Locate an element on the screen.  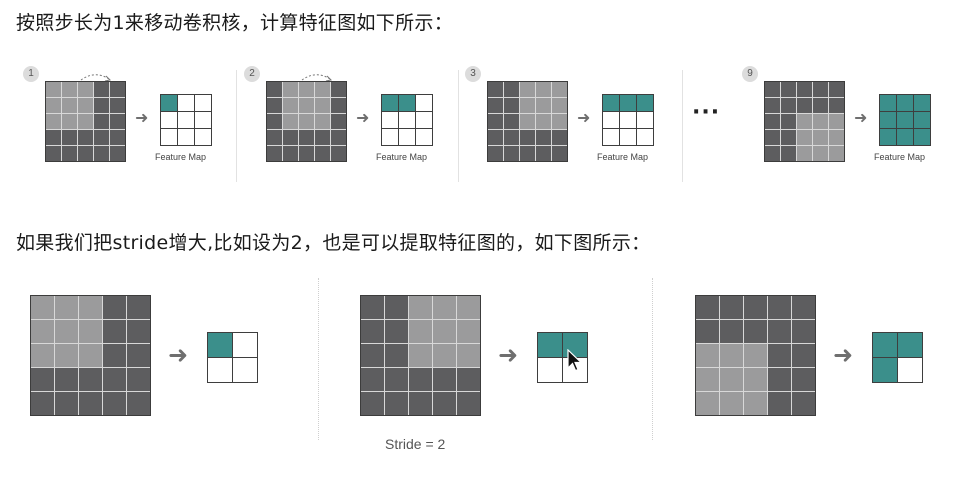
stride-label: Stride = 2 is located at coordinates (415, 444).